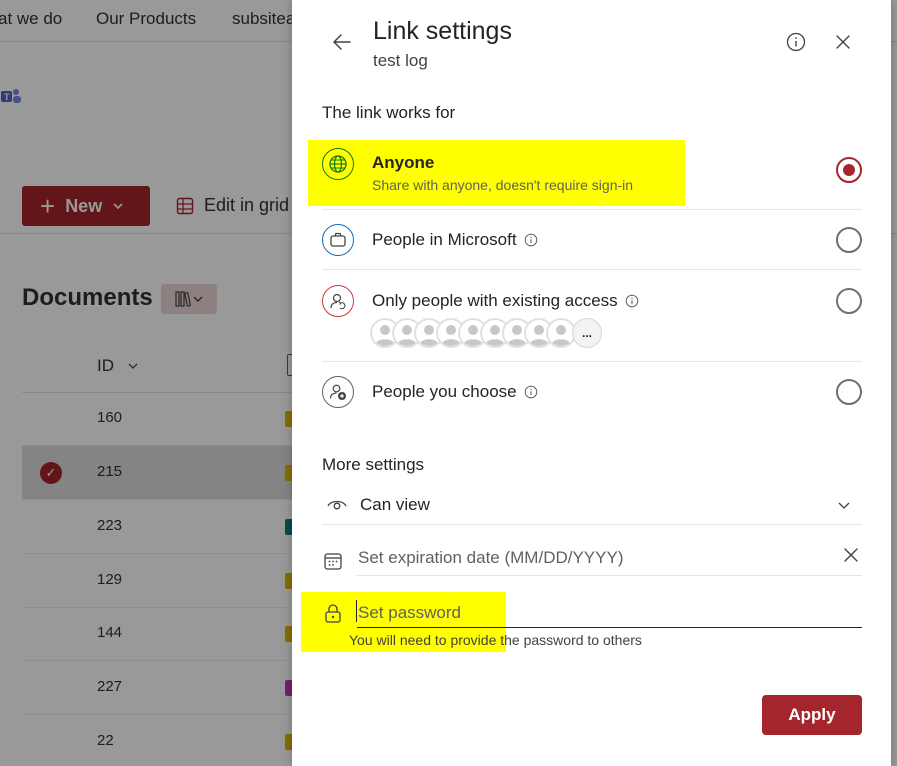  Describe the element at coordinates (812, 715) in the screenshot. I see `apply-button: Apply` at that location.